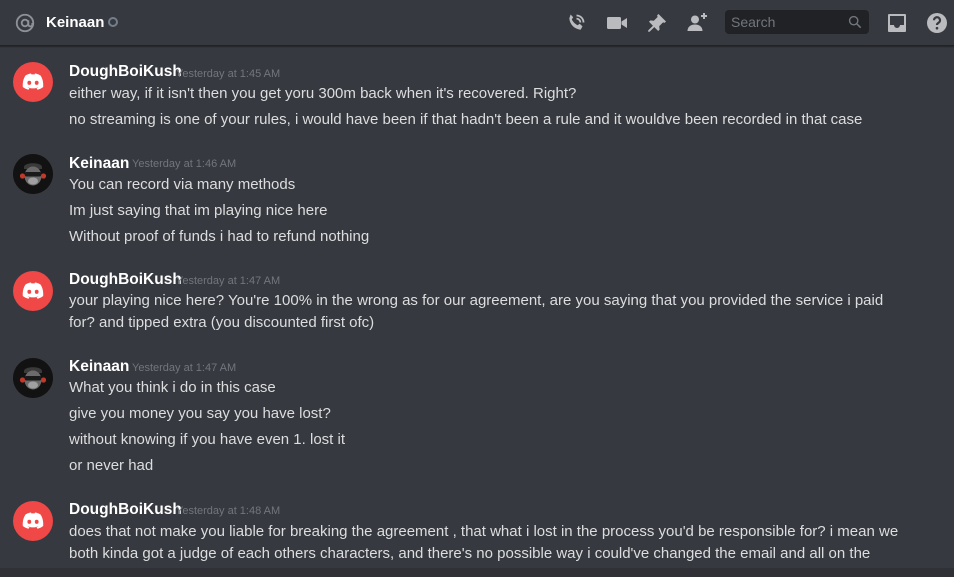 Image resolution: width=954 pixels, height=577 pixels. What do you see at coordinates (477, 23) in the screenshot?
I see `channel-header: Keinaan` at bounding box center [477, 23].